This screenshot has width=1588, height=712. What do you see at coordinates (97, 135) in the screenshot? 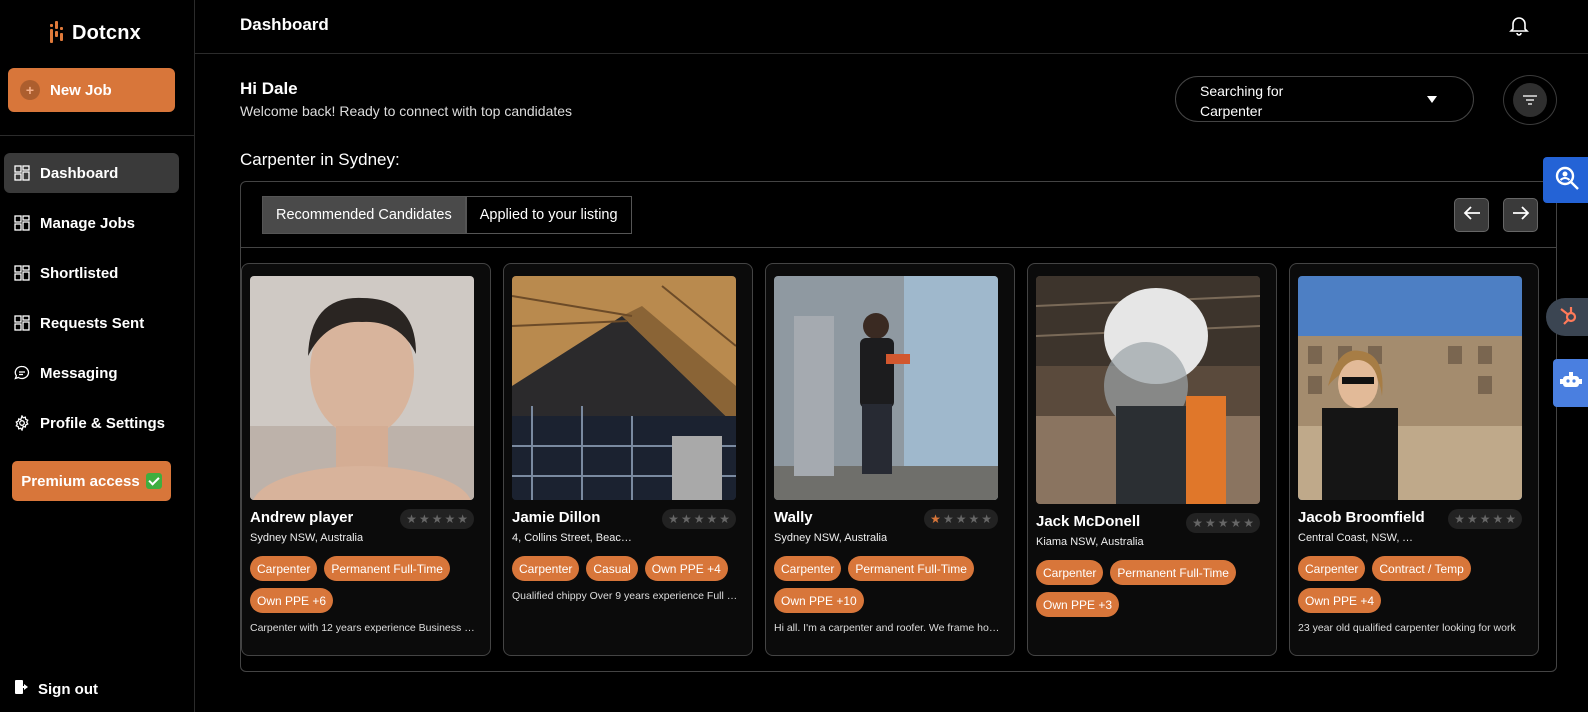
I see `sidebar-divider` at bounding box center [97, 135].